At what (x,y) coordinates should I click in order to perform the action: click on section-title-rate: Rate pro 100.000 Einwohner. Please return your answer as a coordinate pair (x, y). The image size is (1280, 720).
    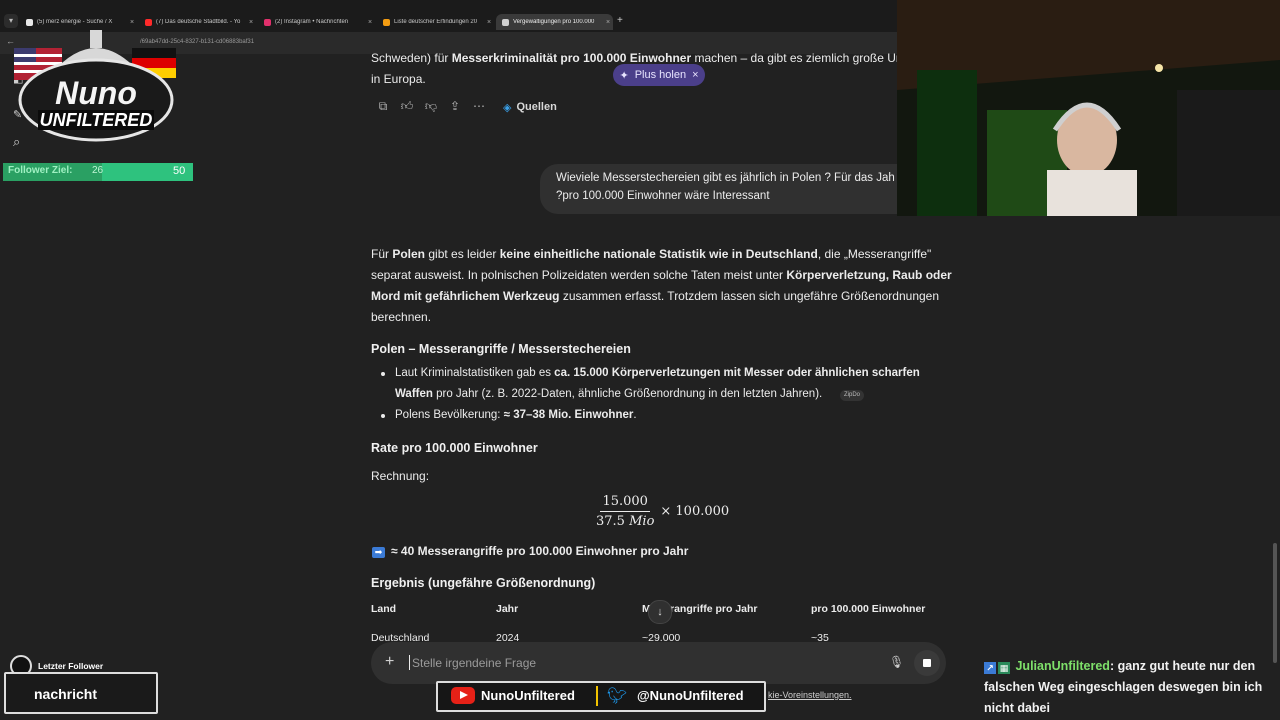
    Looking at the image, I should click on (454, 448).